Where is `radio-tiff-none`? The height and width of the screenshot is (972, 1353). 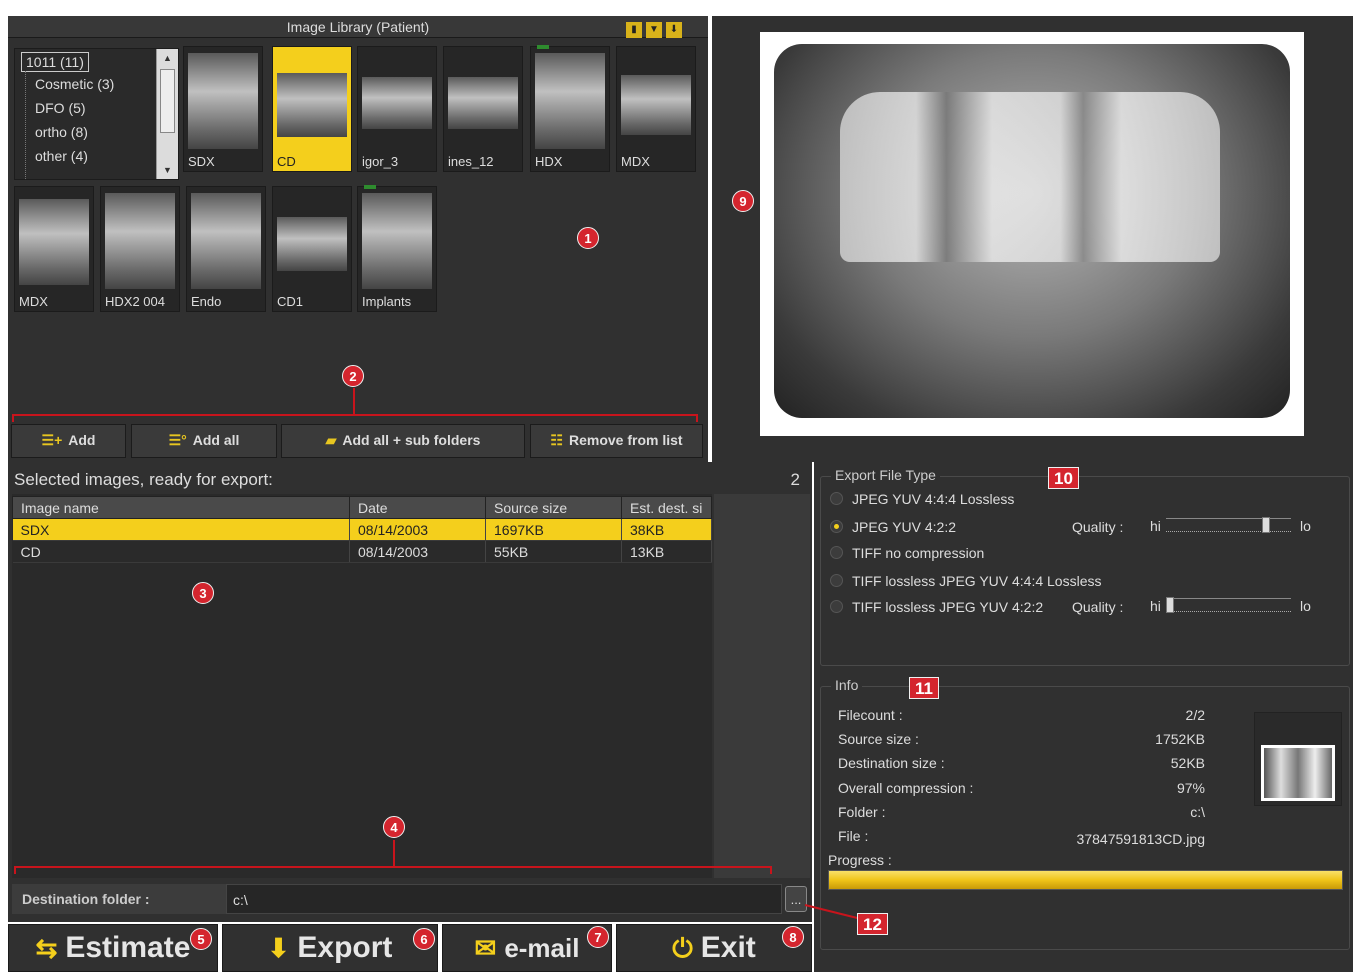
radio-tiff-none is located at coordinates (836, 552).